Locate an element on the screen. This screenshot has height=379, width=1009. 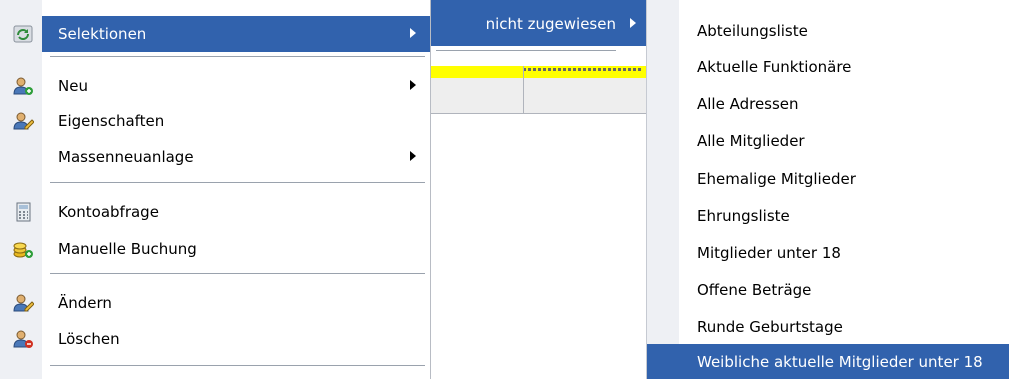
submenu-item-label: Weibliche aktuelle Mitglieder unter 18 is located at coordinates (840, 362).